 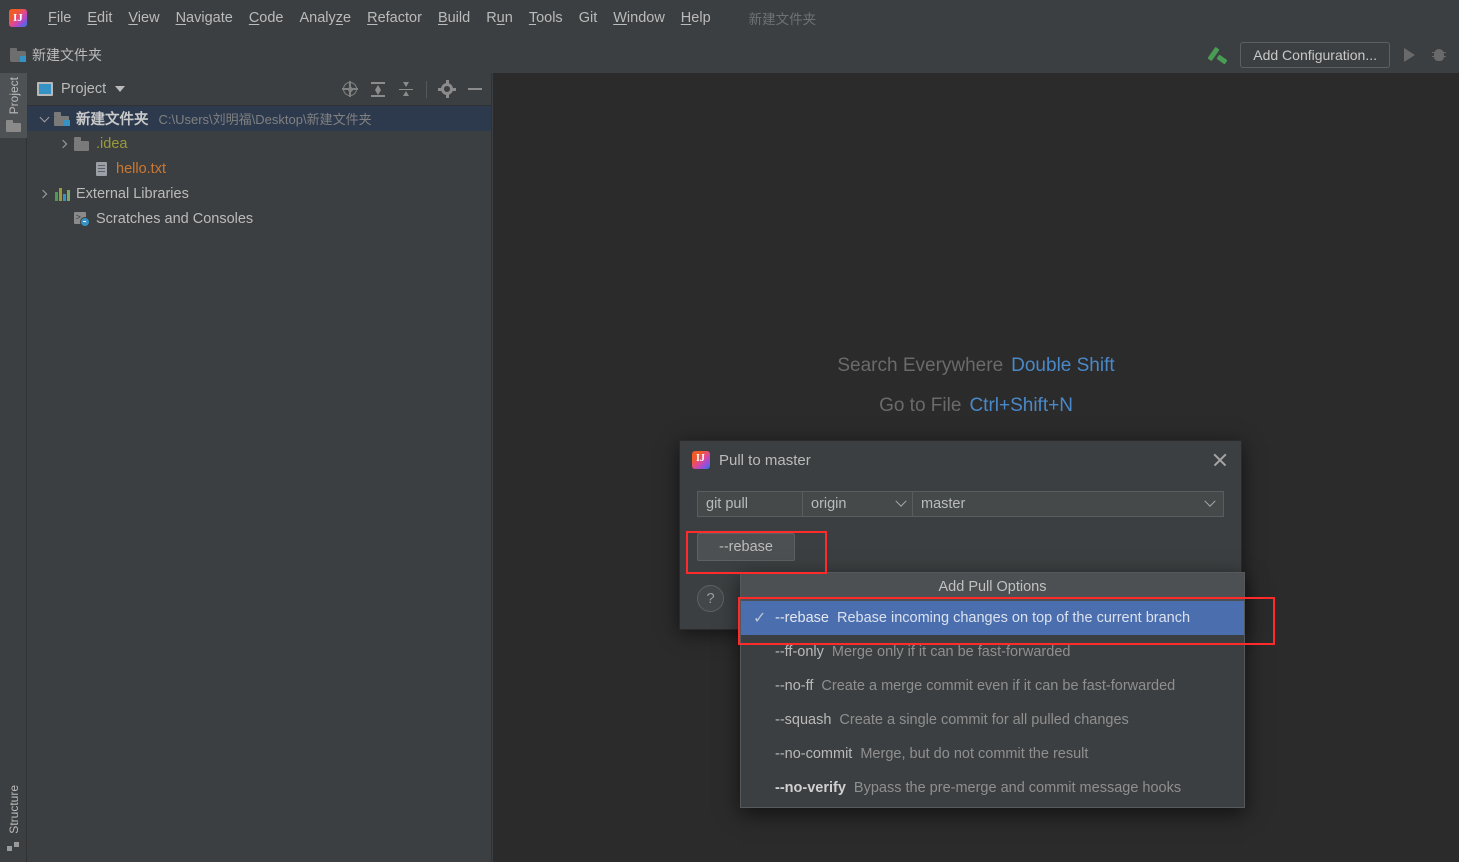 I want to click on tree-node-label: 新建文件夹, so click(x=112, y=120).